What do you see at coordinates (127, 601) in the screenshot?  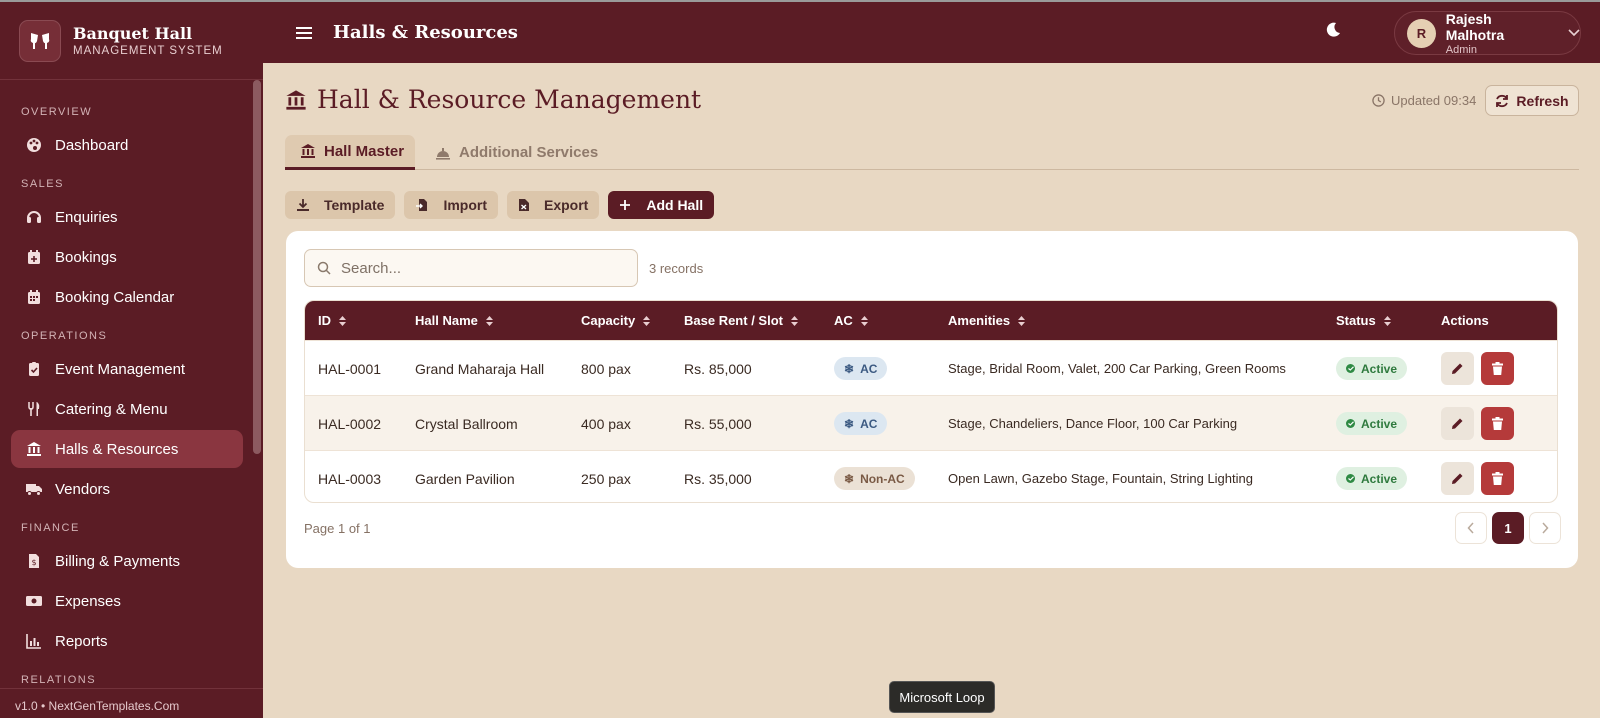 I see `sidebar-item-expenses: Expenses` at bounding box center [127, 601].